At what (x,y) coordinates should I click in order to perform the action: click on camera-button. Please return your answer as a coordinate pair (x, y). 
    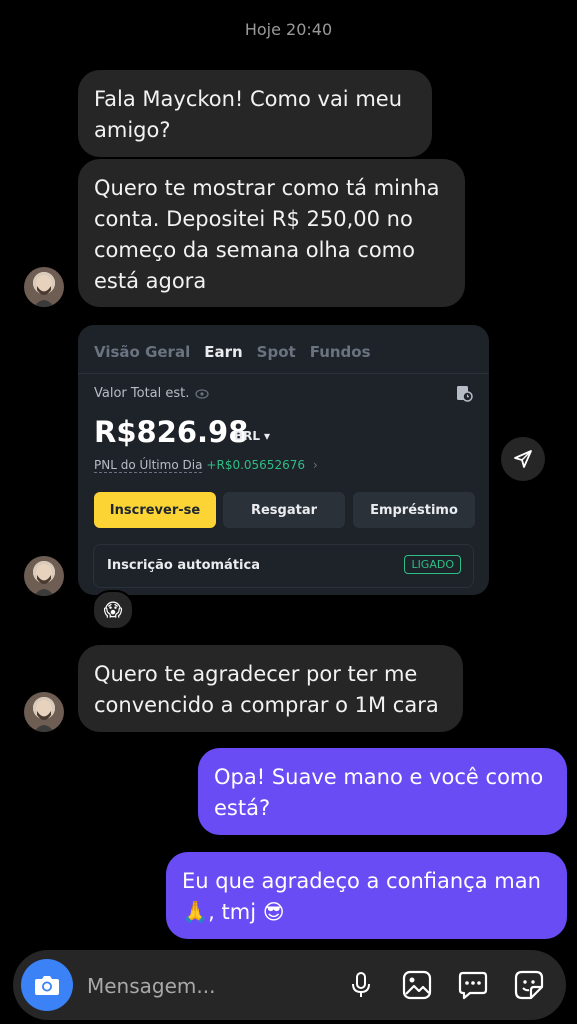
    Looking at the image, I should click on (47, 985).